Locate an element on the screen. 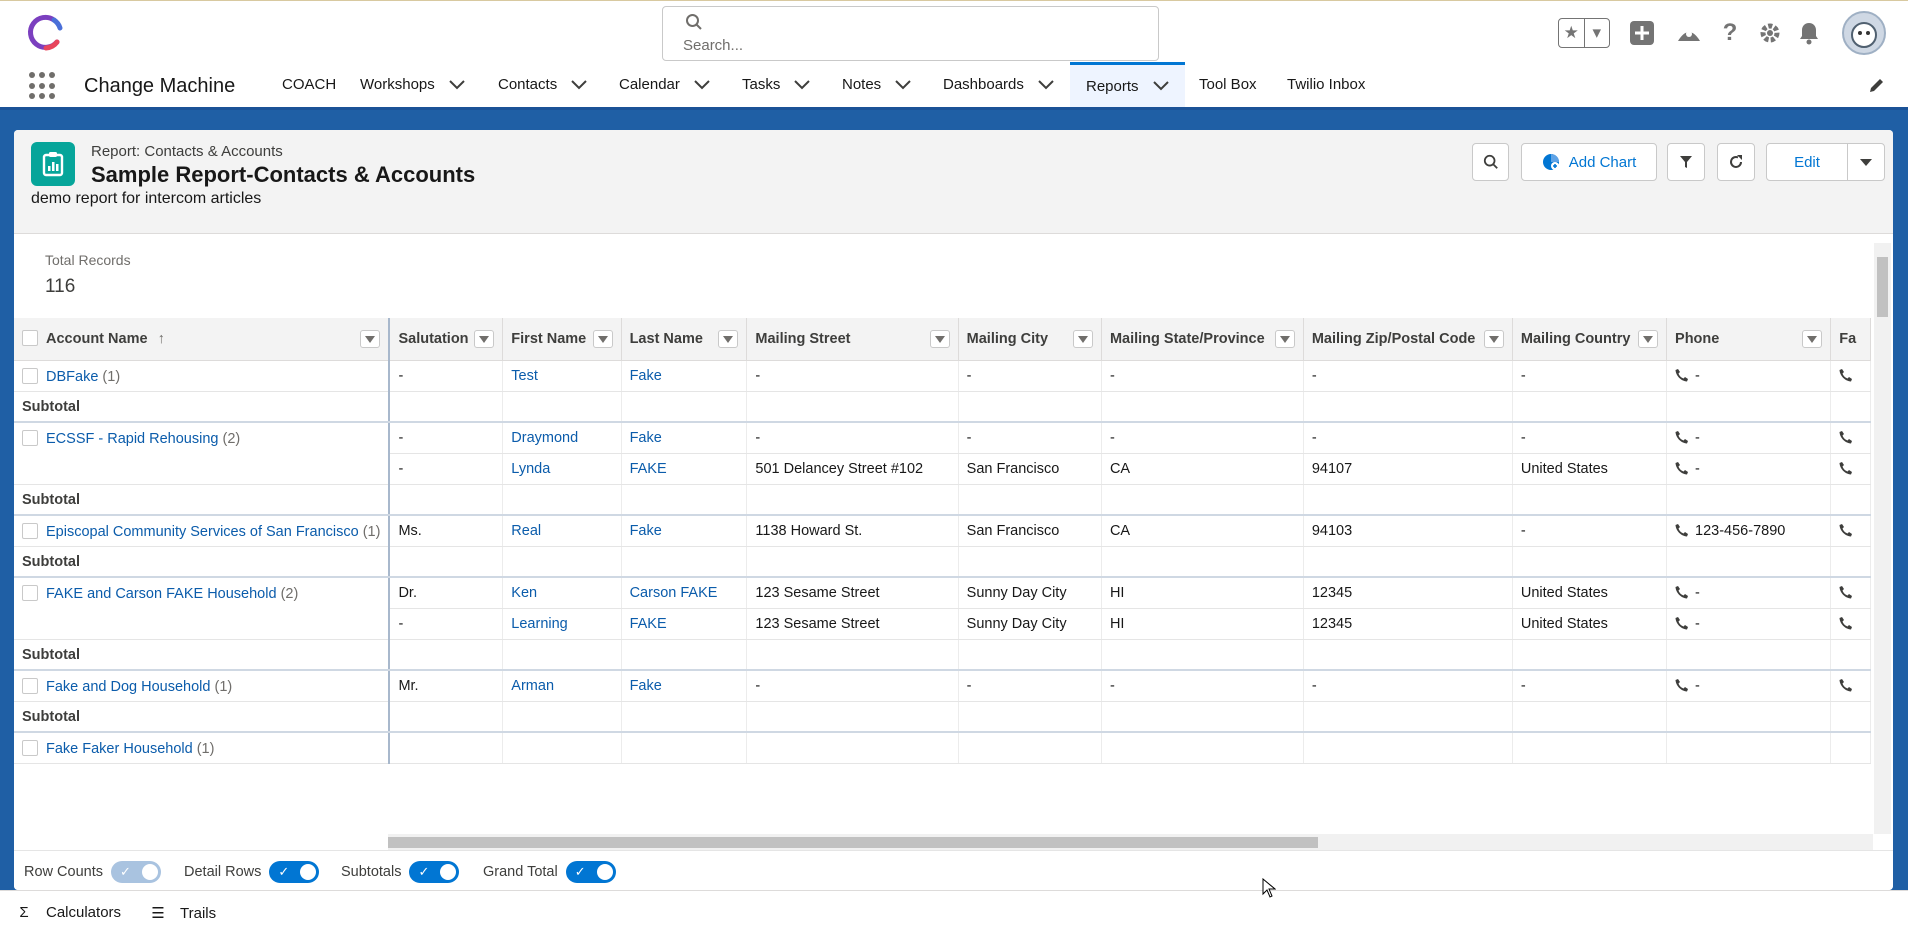 Image resolution: width=1908 pixels, height=936 pixels. help-icon: ? is located at coordinates (1730, 33).